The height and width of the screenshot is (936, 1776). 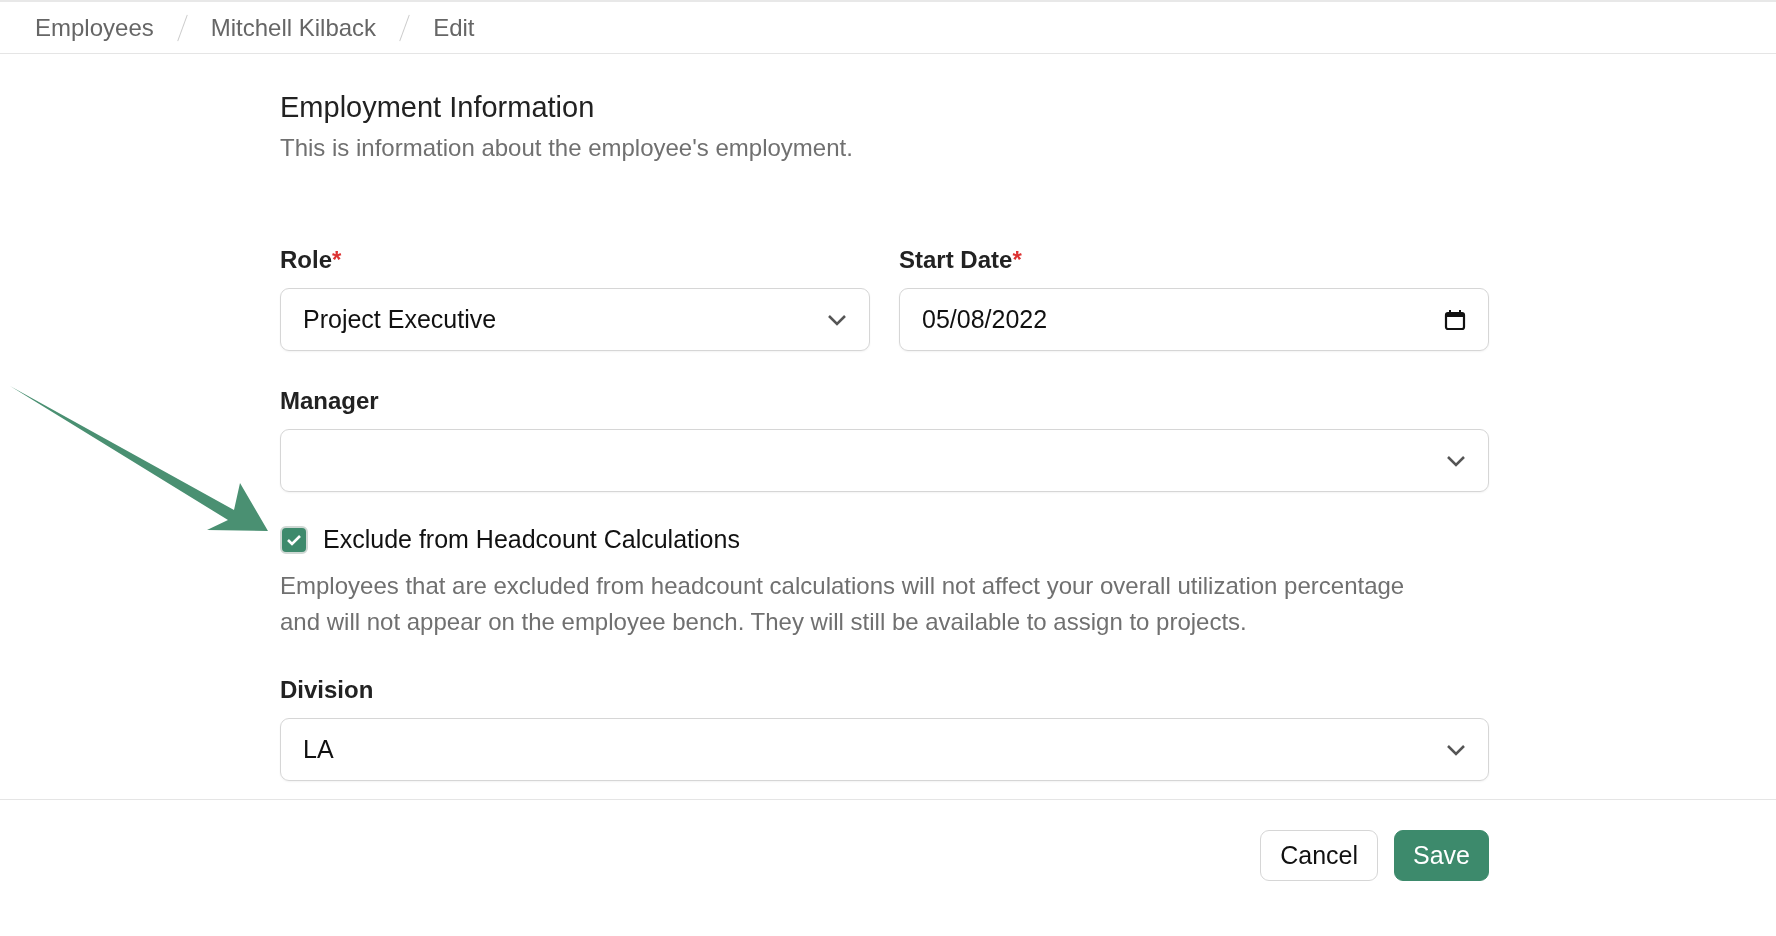 What do you see at coordinates (94, 27) in the screenshot?
I see `breadcrumb-link: Employees` at bounding box center [94, 27].